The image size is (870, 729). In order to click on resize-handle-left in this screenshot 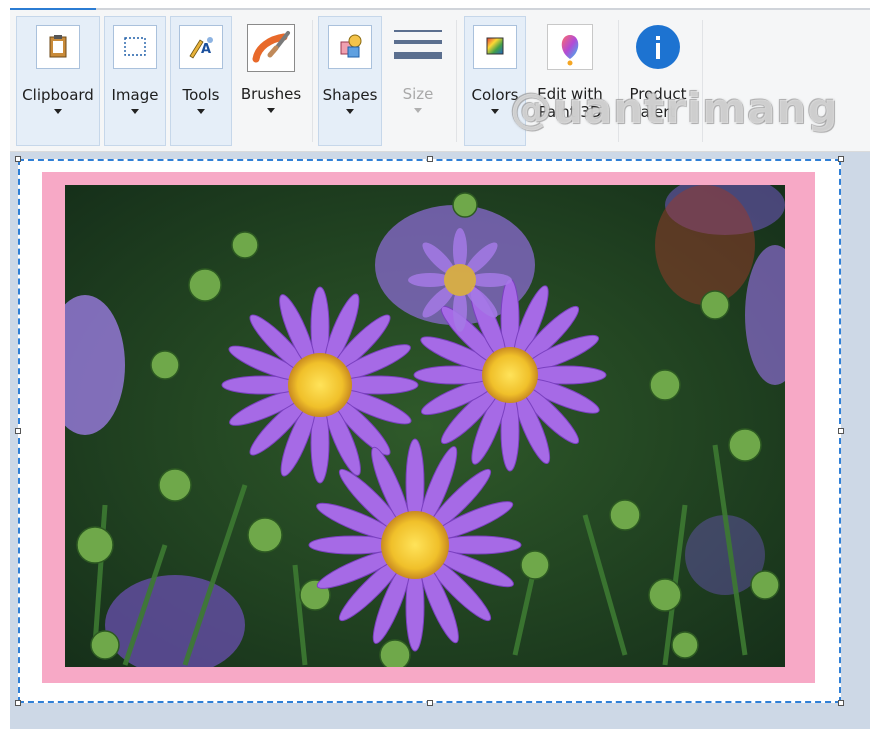, I will do `click(18, 431)`.